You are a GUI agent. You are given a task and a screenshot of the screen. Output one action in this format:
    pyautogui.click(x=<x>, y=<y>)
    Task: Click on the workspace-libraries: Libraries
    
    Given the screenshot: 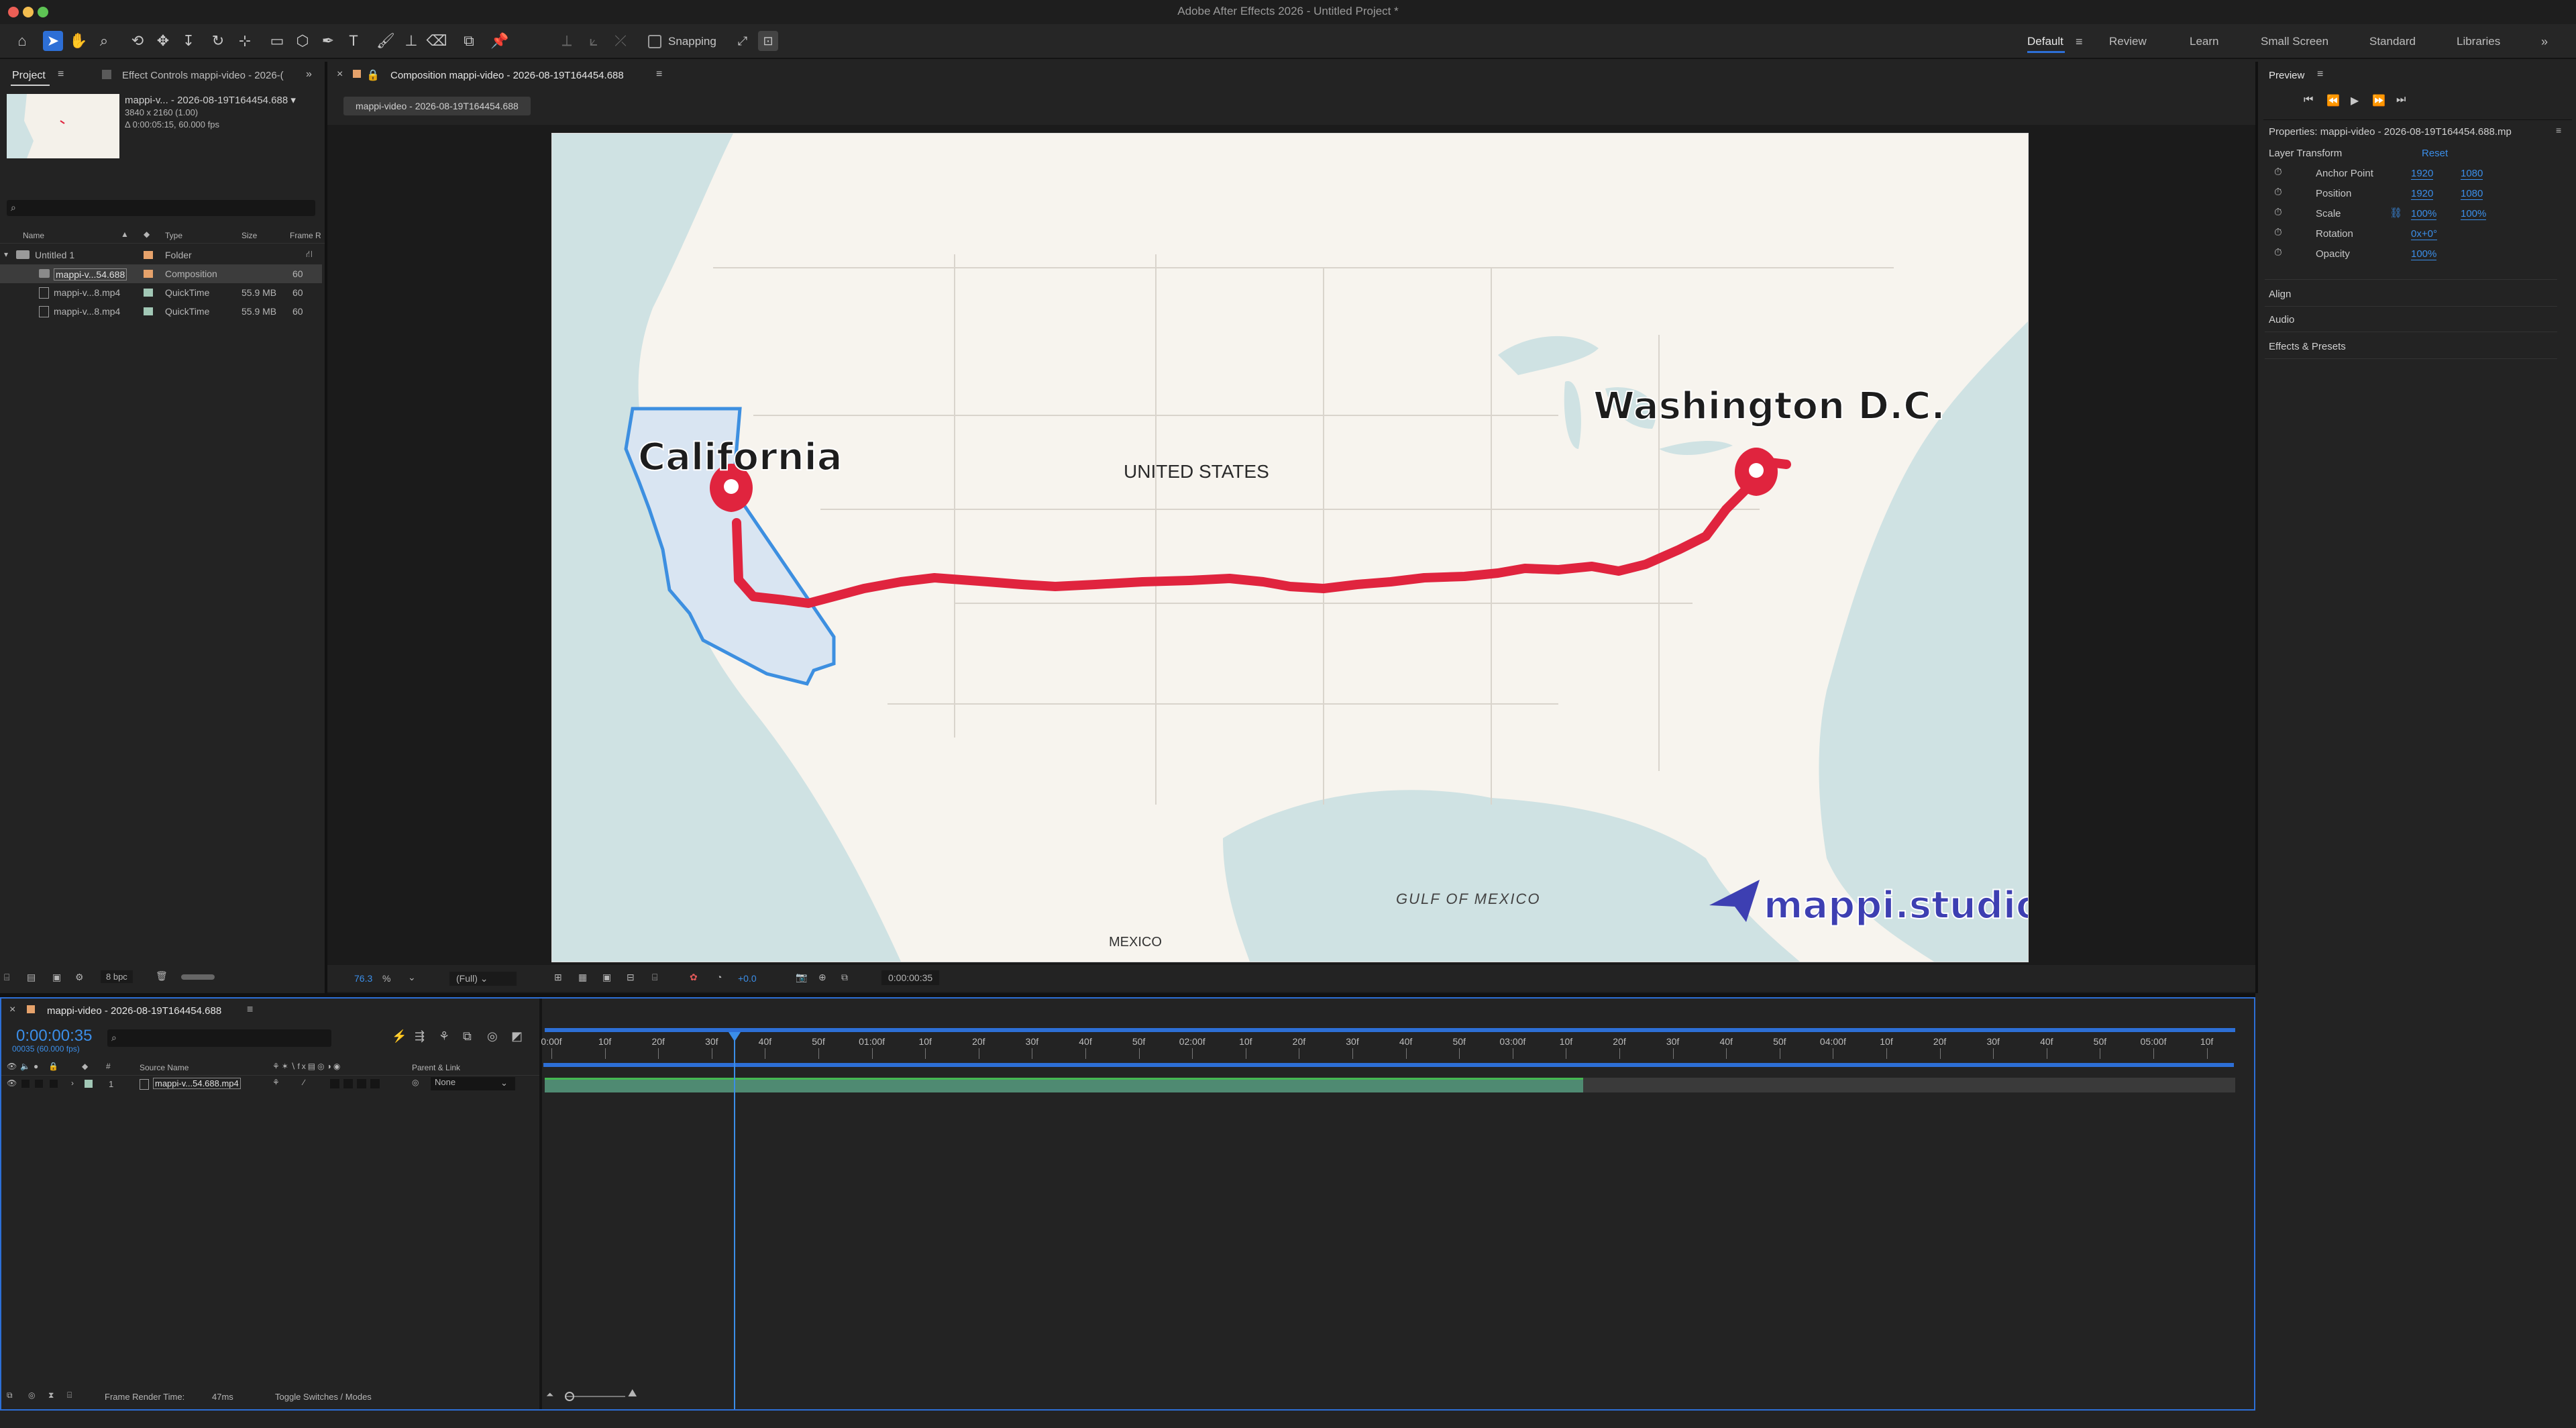 What is the action you would take?
    pyautogui.click(x=2478, y=41)
    